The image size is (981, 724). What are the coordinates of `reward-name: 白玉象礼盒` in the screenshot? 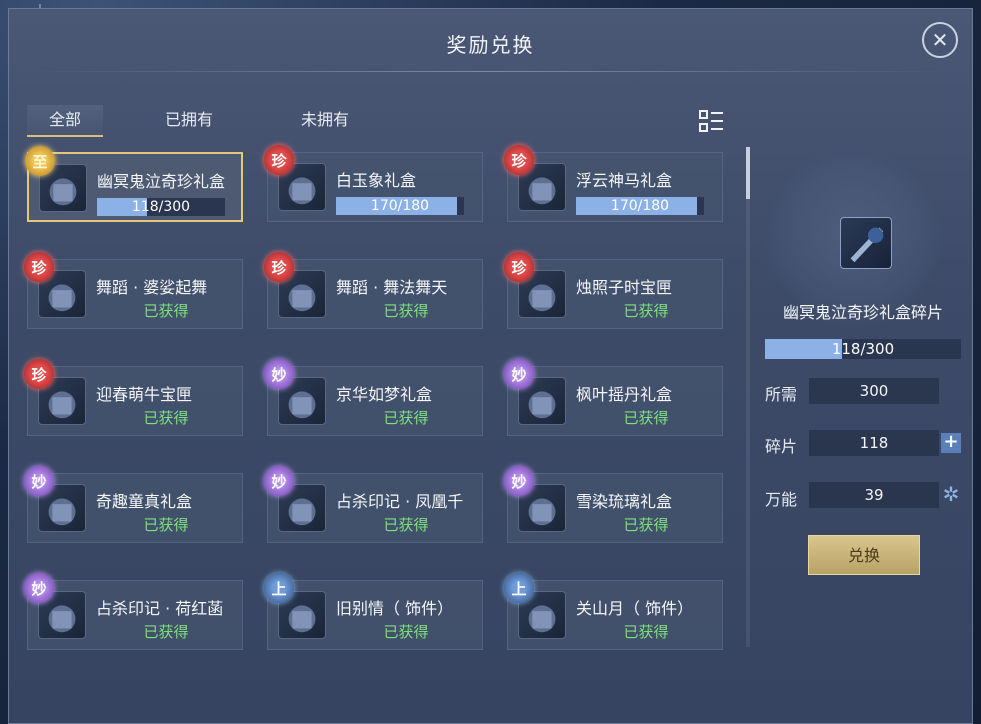 It's located at (376, 180).